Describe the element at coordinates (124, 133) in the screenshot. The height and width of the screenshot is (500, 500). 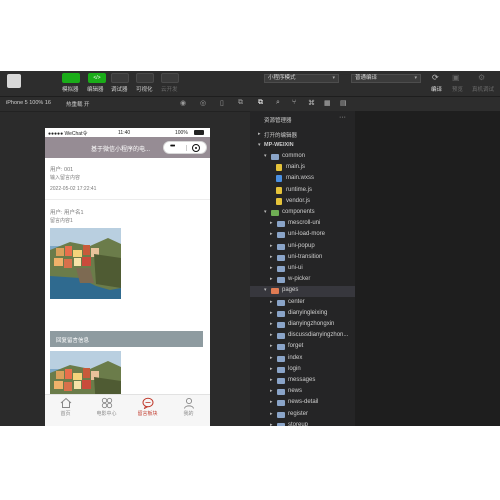
I see `time-text: 11:40` at that location.